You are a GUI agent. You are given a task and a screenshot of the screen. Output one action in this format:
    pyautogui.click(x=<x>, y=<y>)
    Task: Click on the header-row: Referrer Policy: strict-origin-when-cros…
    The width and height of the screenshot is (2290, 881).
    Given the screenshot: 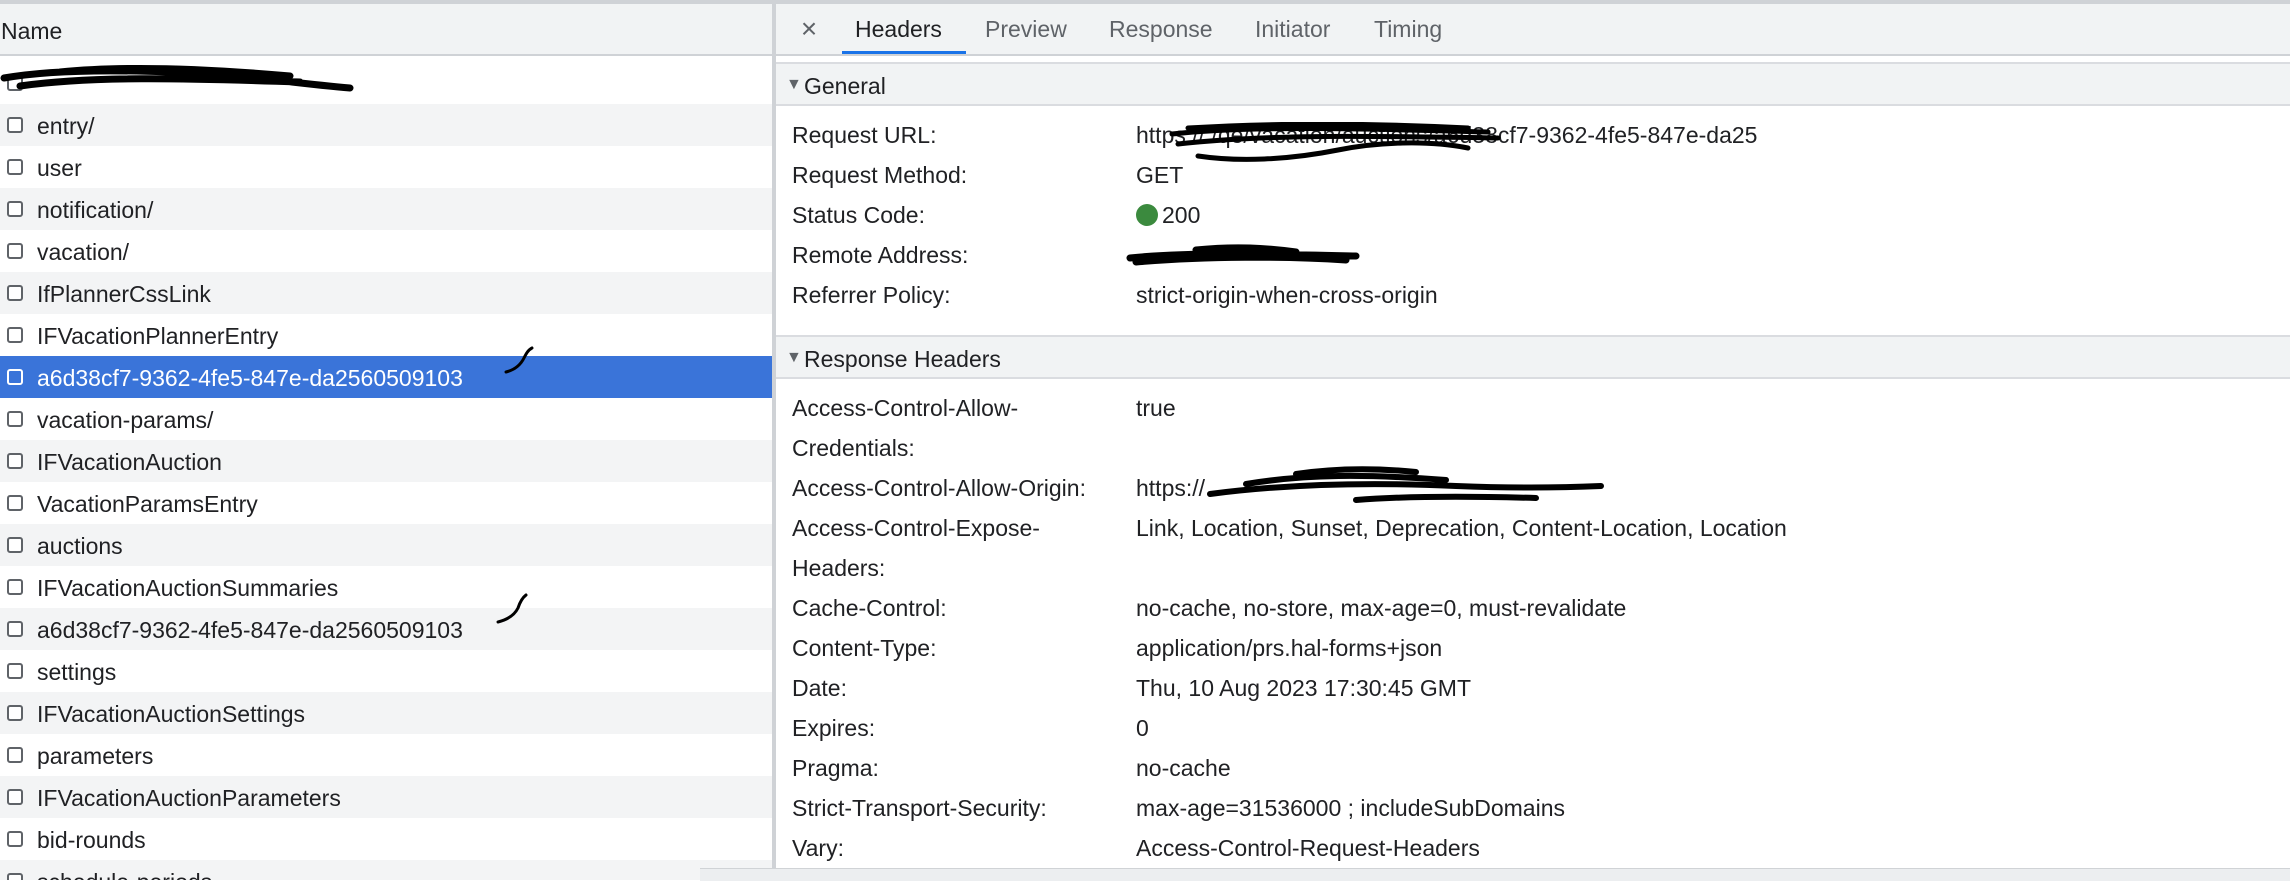 What is the action you would take?
    pyautogui.click(x=1533, y=295)
    